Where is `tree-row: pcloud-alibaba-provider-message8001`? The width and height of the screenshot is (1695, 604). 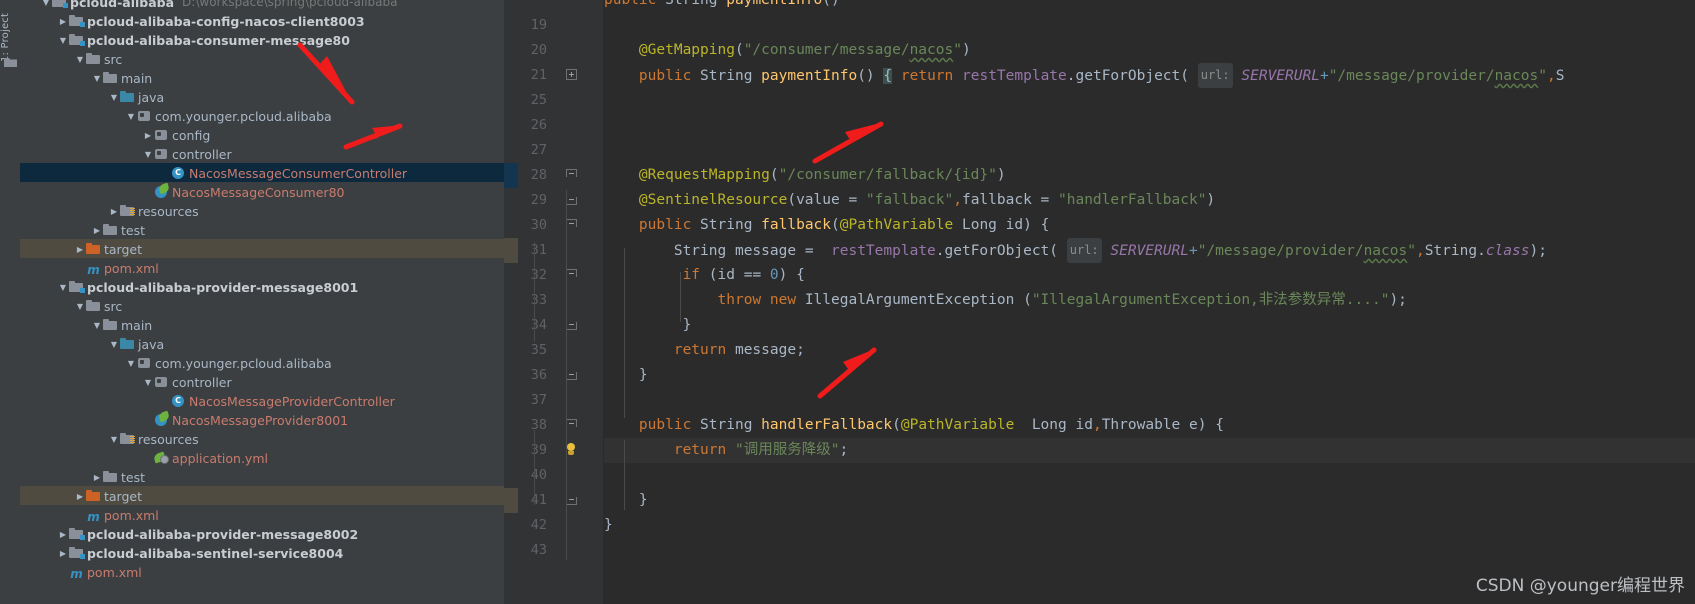
tree-row: pcloud-alibaba-provider-message8001 is located at coordinates (262, 286).